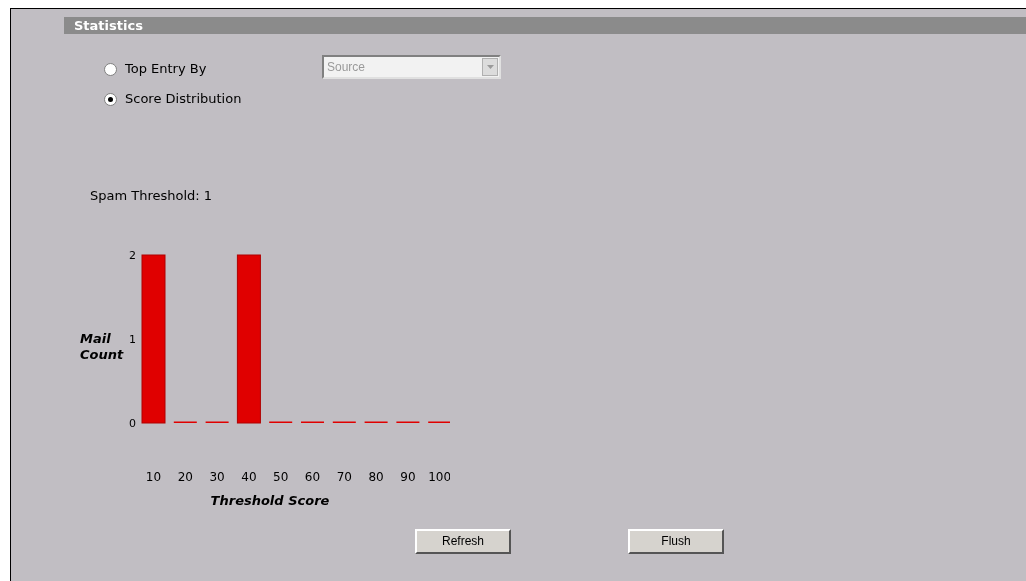  What do you see at coordinates (545, 25) in the screenshot?
I see `section-header: Statistics` at bounding box center [545, 25].